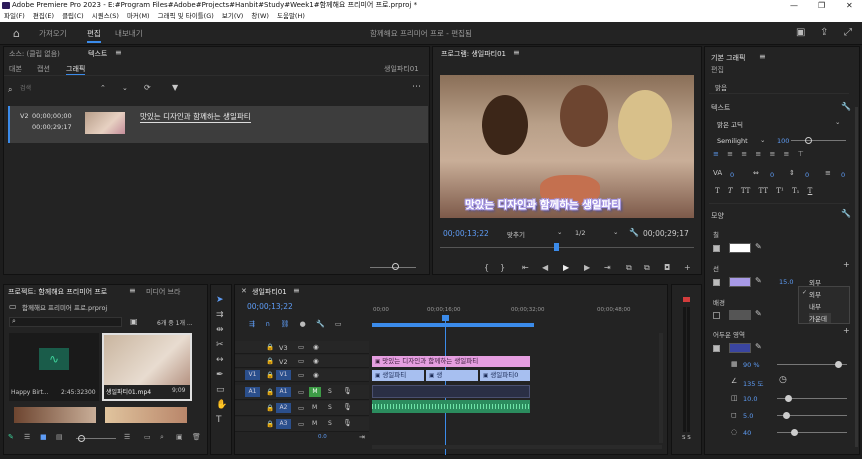  Describe the element at coordinates (716, 348) in the screenshot. I see `shadow-checkbox` at that location.